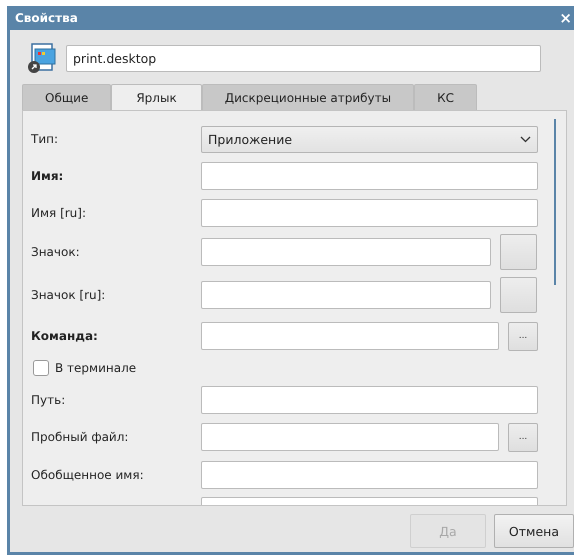 The image size is (574, 555). Describe the element at coordinates (68, 295) in the screenshot. I see `field-label: Значок [ru]:` at that location.